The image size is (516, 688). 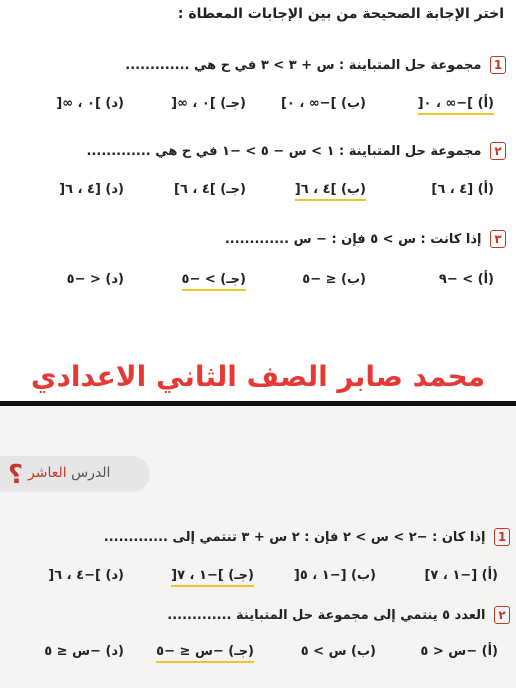 What do you see at coordinates (323, 103) in the screenshot?
I see `q1-option-b: (ب) ]−∞ ، ٠]` at bounding box center [323, 103].